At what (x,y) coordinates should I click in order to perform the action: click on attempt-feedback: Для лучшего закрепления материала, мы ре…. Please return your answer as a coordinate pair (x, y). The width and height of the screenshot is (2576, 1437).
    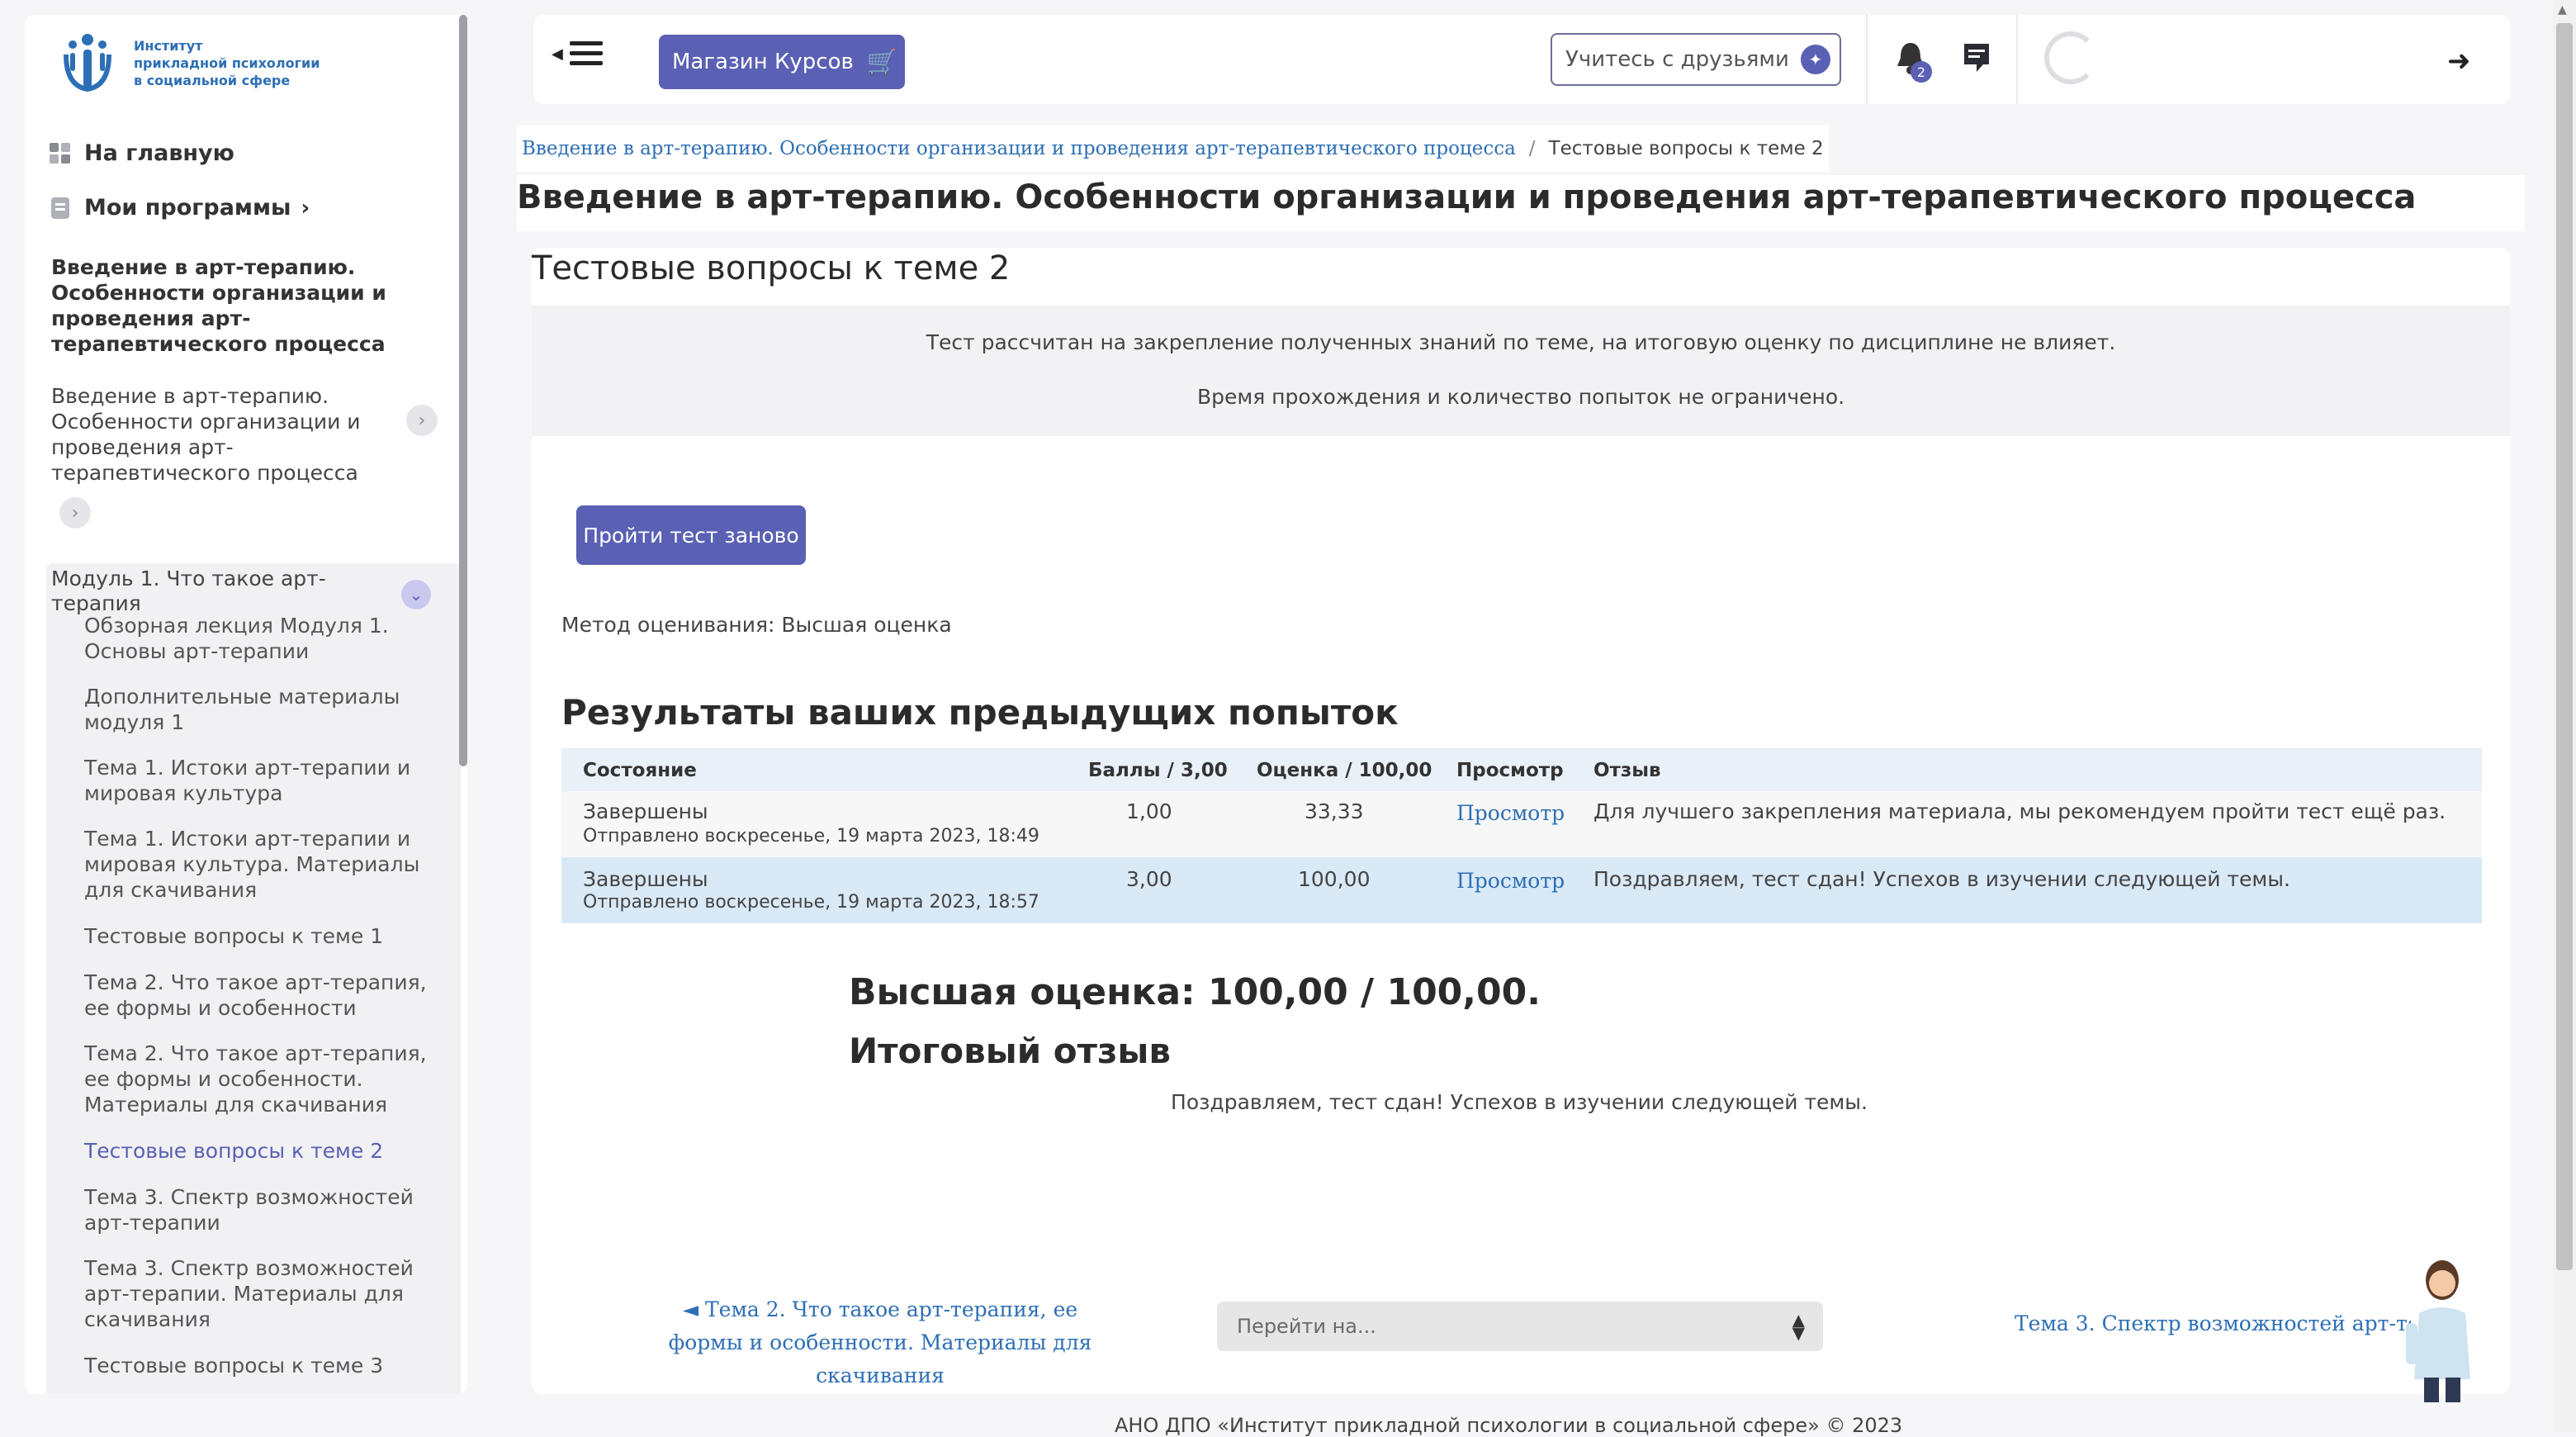
    Looking at the image, I should click on (2019, 811).